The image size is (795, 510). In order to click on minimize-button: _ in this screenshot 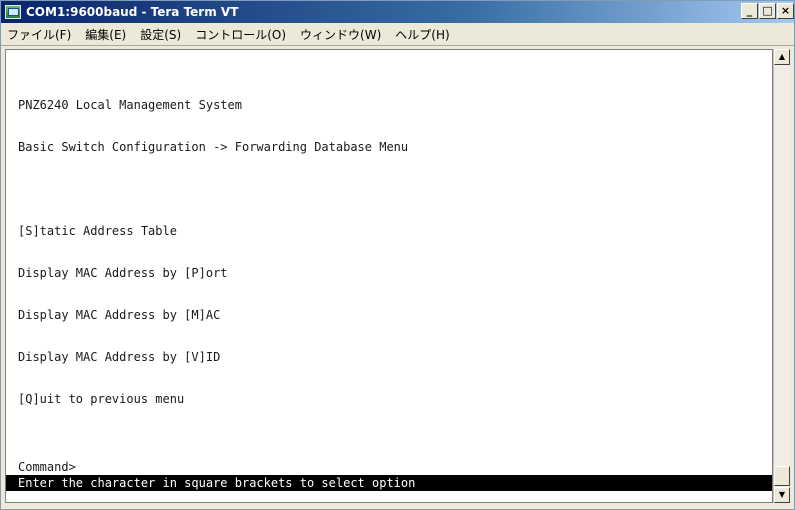, I will do `click(749, 11)`.